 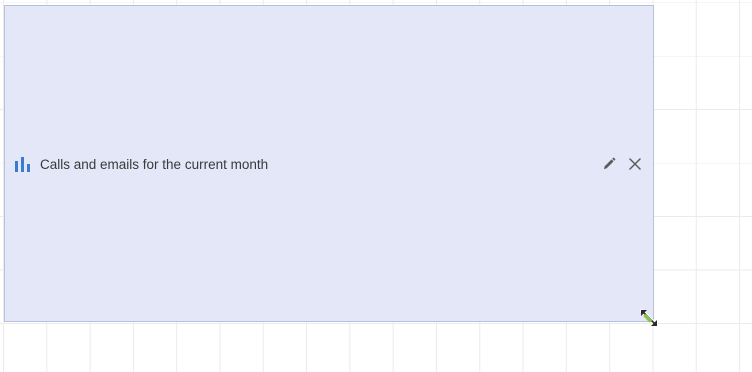 I want to click on widget-header: Calls and emails for the current month, so click(x=328, y=164).